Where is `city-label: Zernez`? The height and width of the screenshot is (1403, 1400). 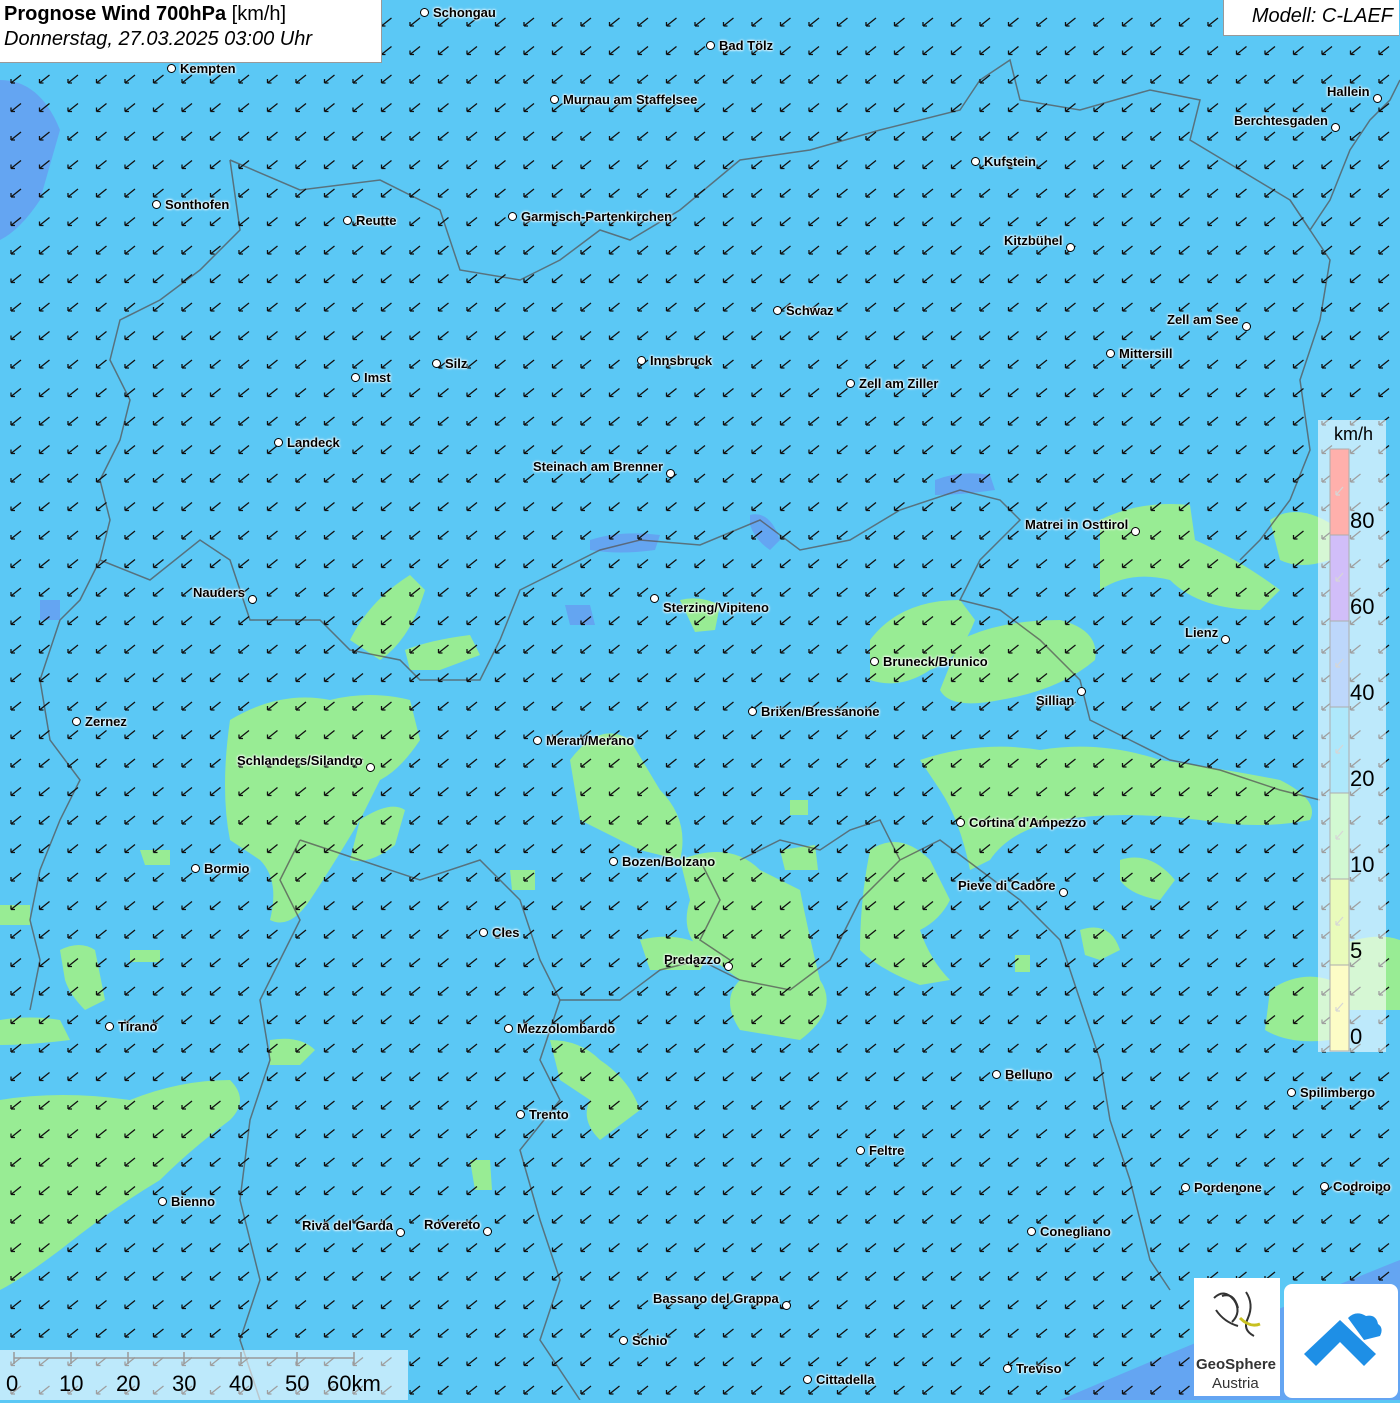 city-label: Zernez is located at coordinates (106, 721).